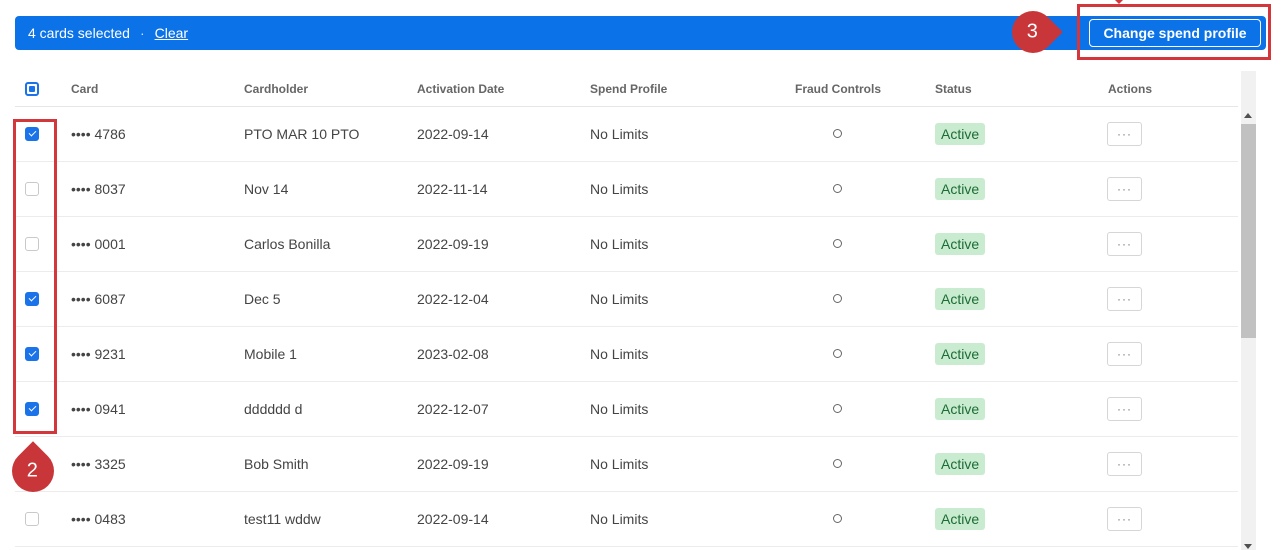 This screenshot has width=1285, height=550. Describe the element at coordinates (1248, 231) in the screenshot. I see `scrollbar-thumb` at that location.